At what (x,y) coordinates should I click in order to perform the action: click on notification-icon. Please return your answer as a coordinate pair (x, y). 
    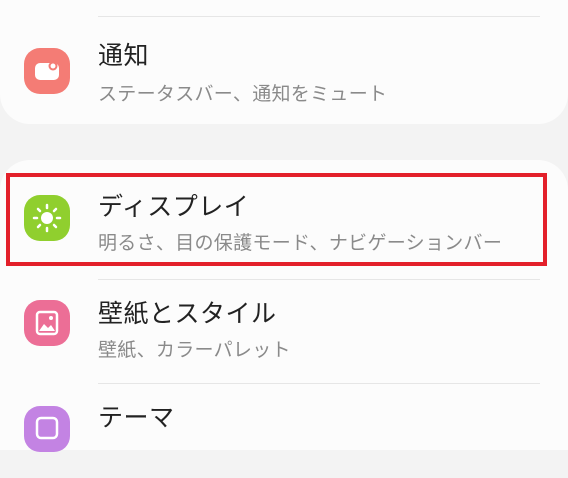
    Looking at the image, I should click on (47, 71).